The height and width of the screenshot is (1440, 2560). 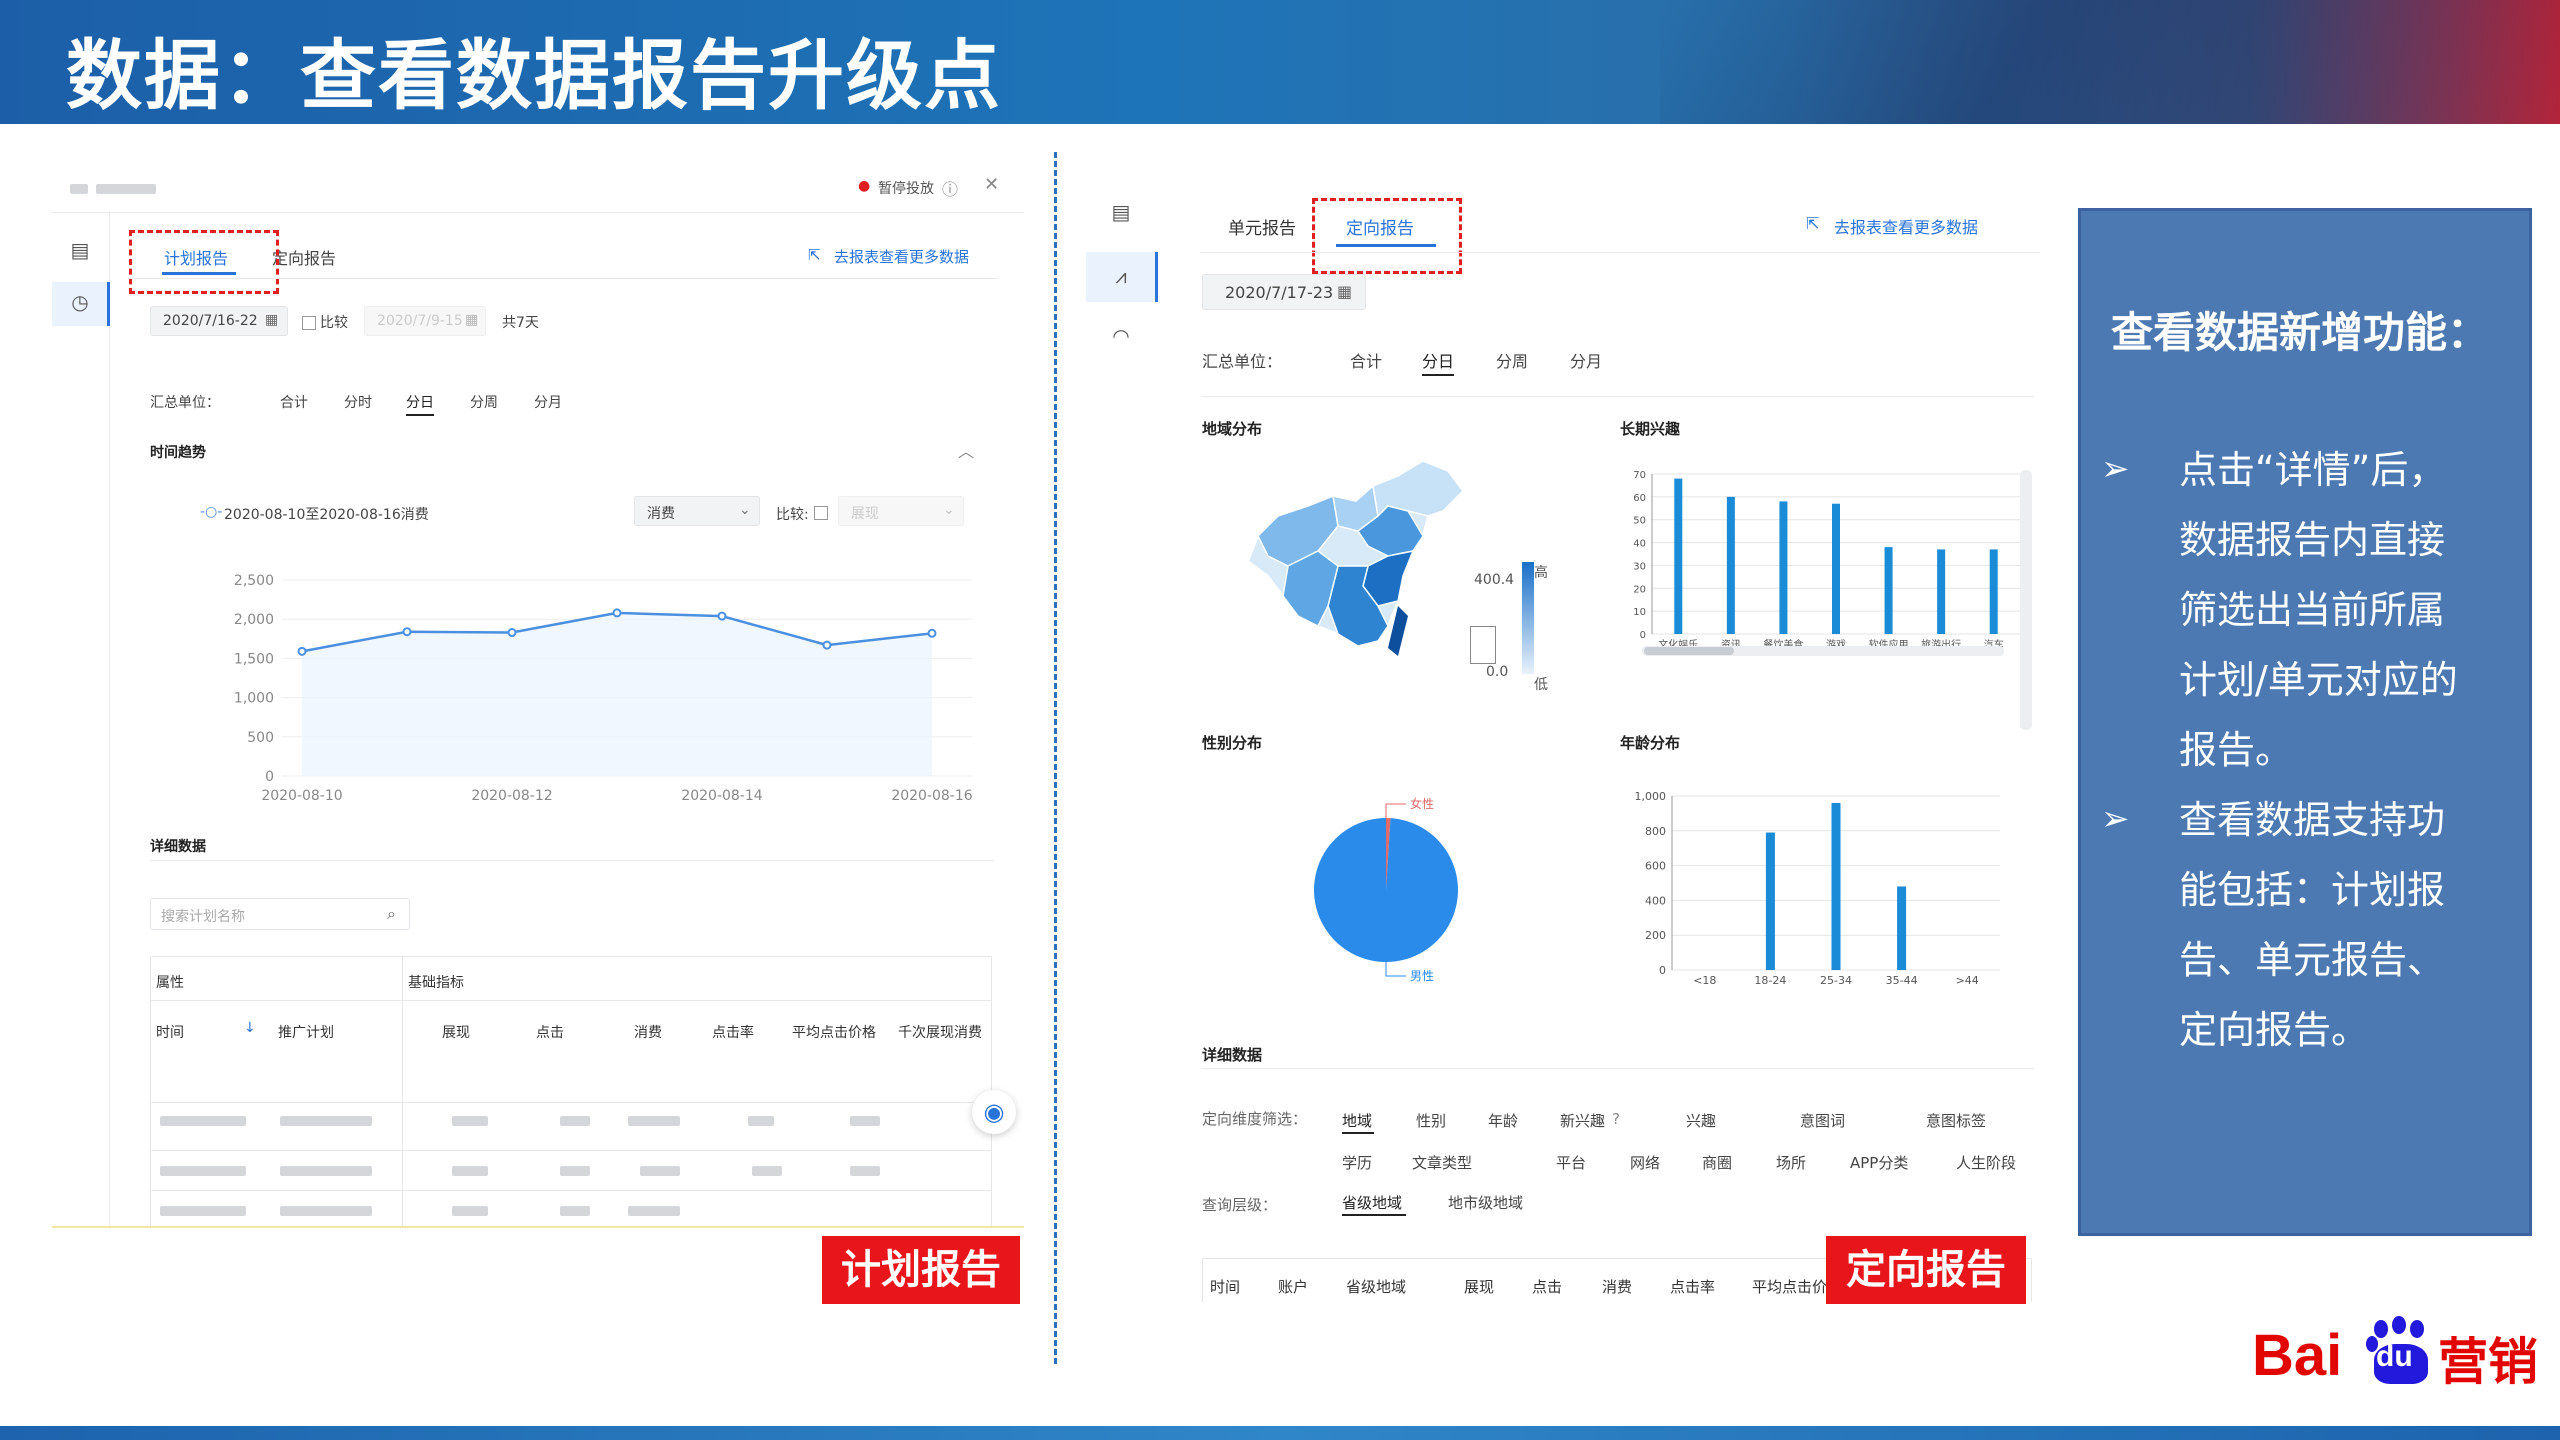 I want to click on filter-interest: 兴趣, so click(x=1701, y=1120).